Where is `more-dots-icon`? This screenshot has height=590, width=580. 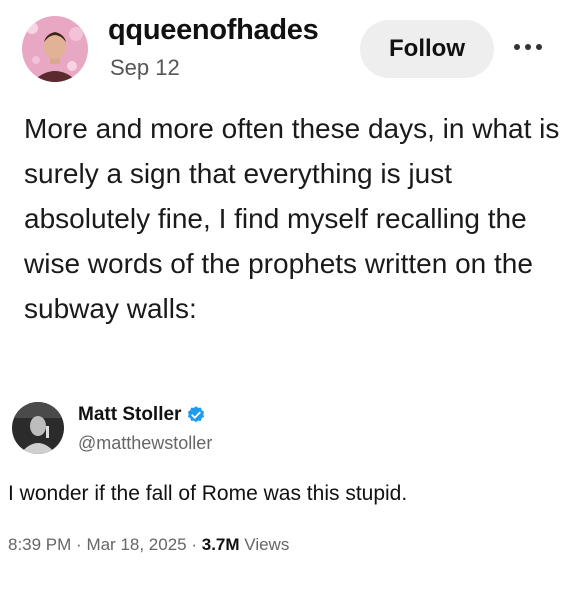 more-dots-icon is located at coordinates (528, 47).